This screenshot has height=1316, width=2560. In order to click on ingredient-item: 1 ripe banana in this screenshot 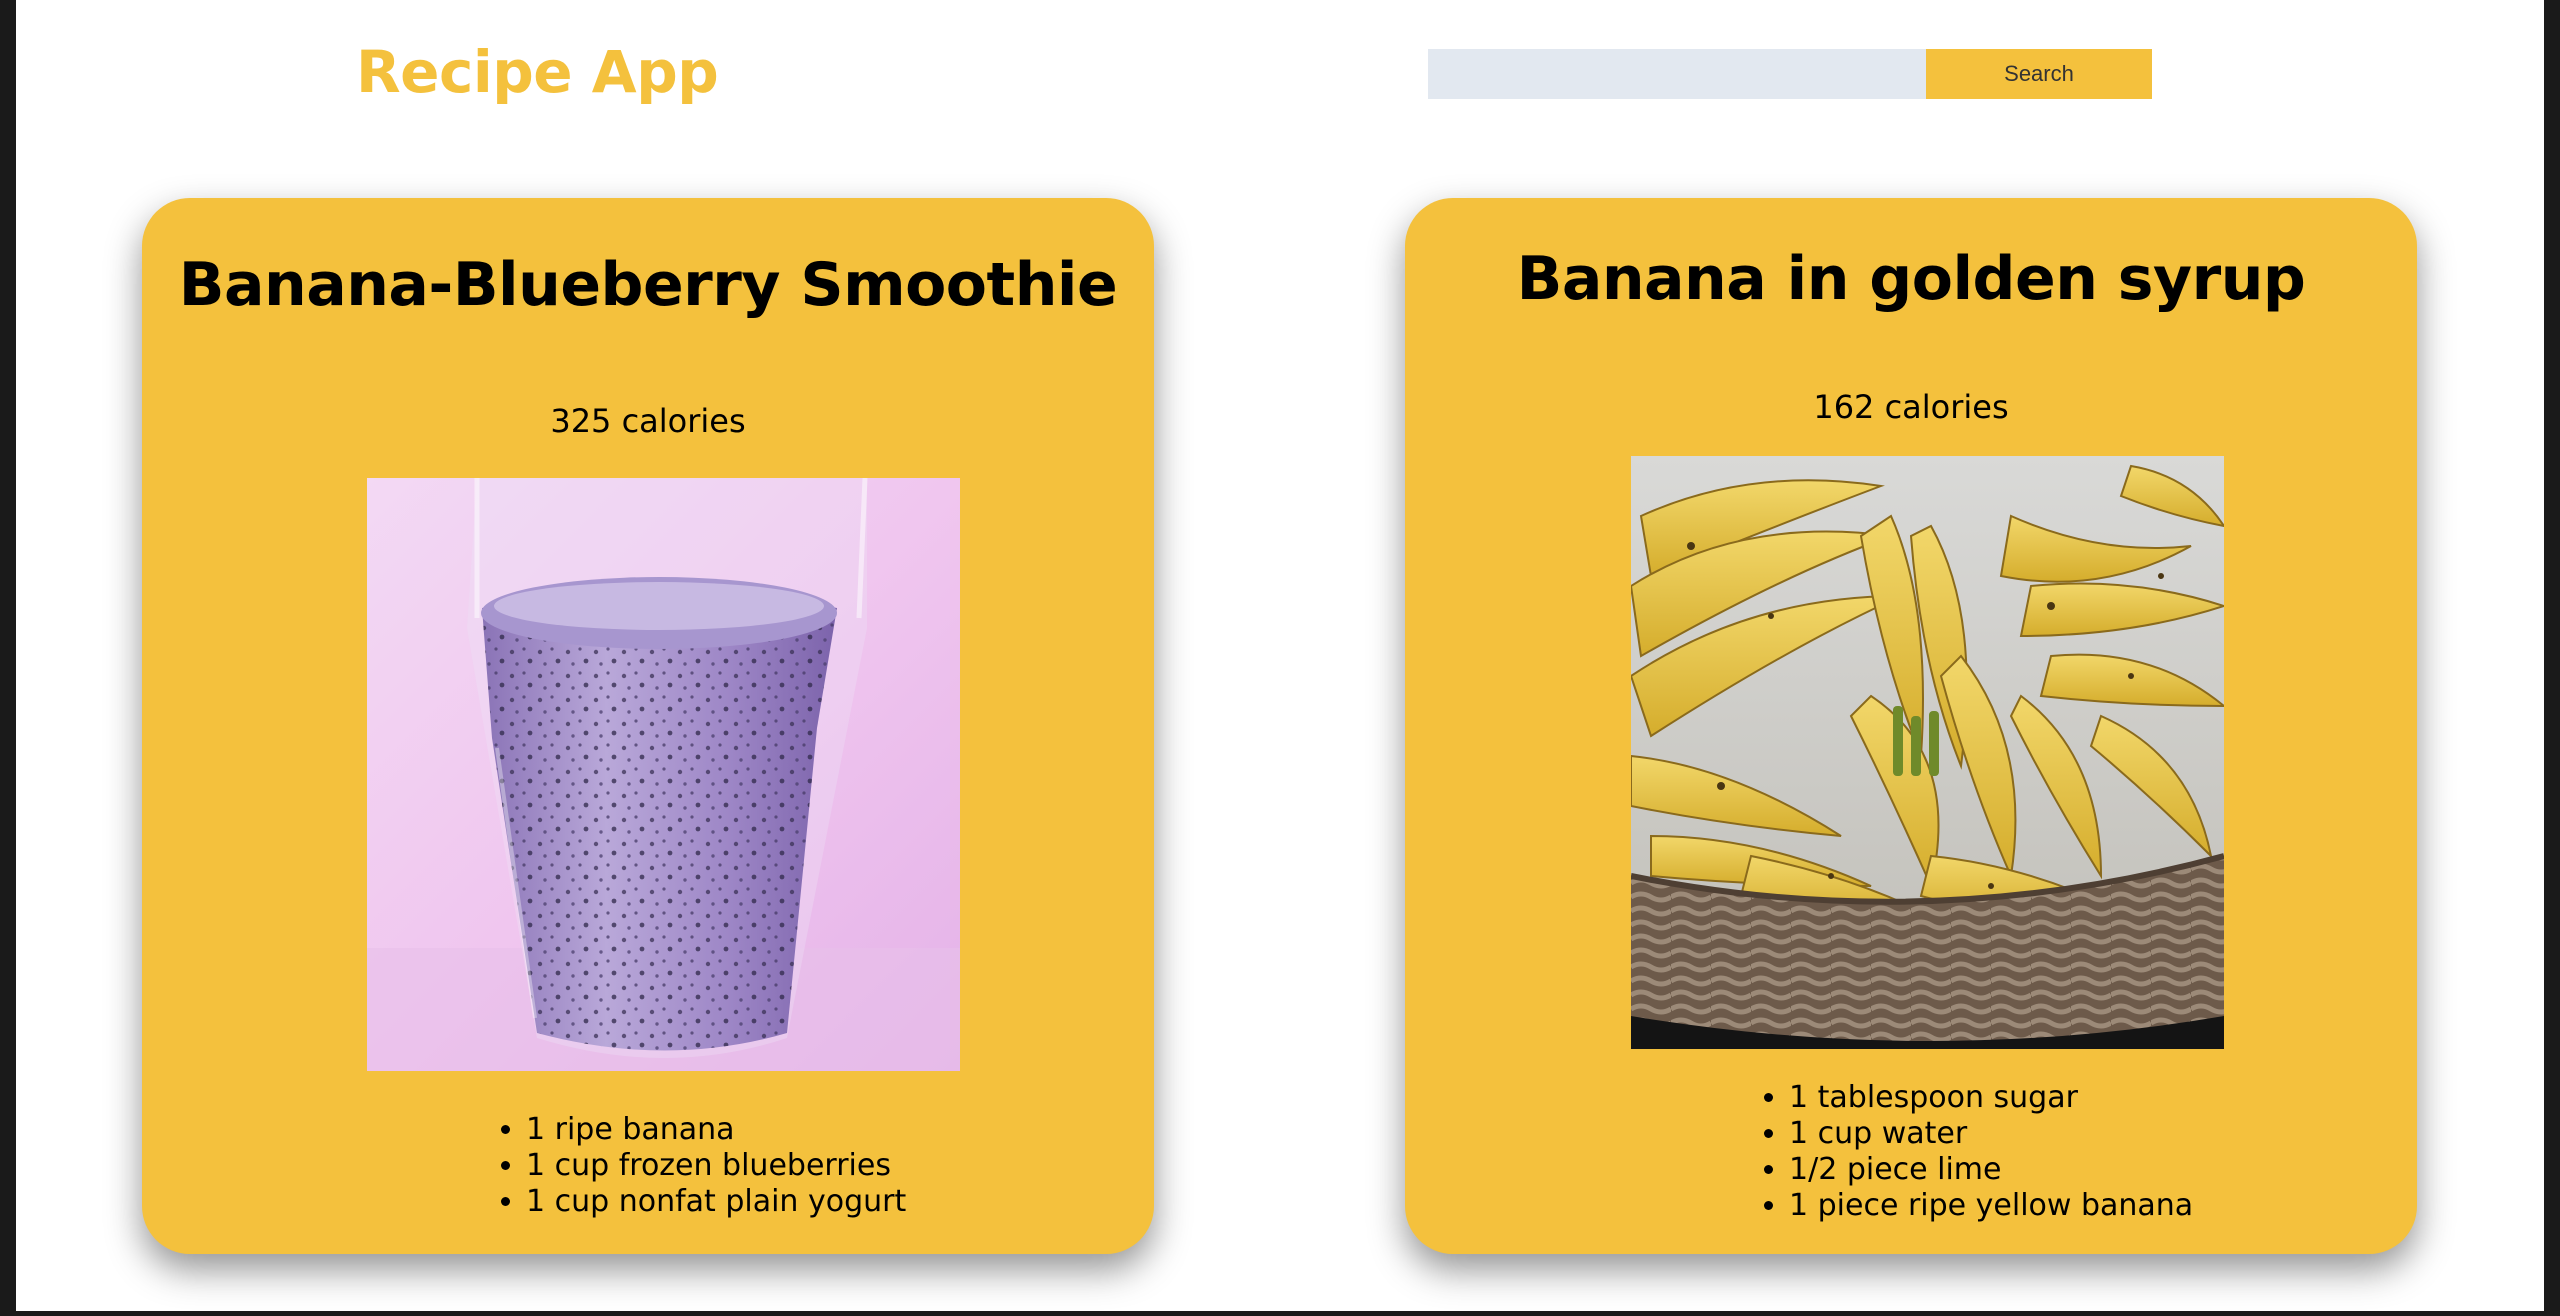, I will do `click(716, 1130)`.